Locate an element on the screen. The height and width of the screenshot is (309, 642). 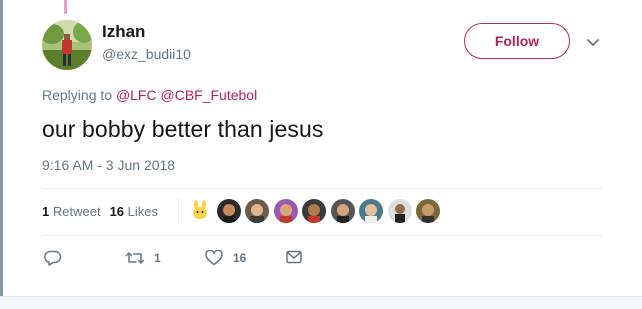
thread-connector is located at coordinates (65, 7).